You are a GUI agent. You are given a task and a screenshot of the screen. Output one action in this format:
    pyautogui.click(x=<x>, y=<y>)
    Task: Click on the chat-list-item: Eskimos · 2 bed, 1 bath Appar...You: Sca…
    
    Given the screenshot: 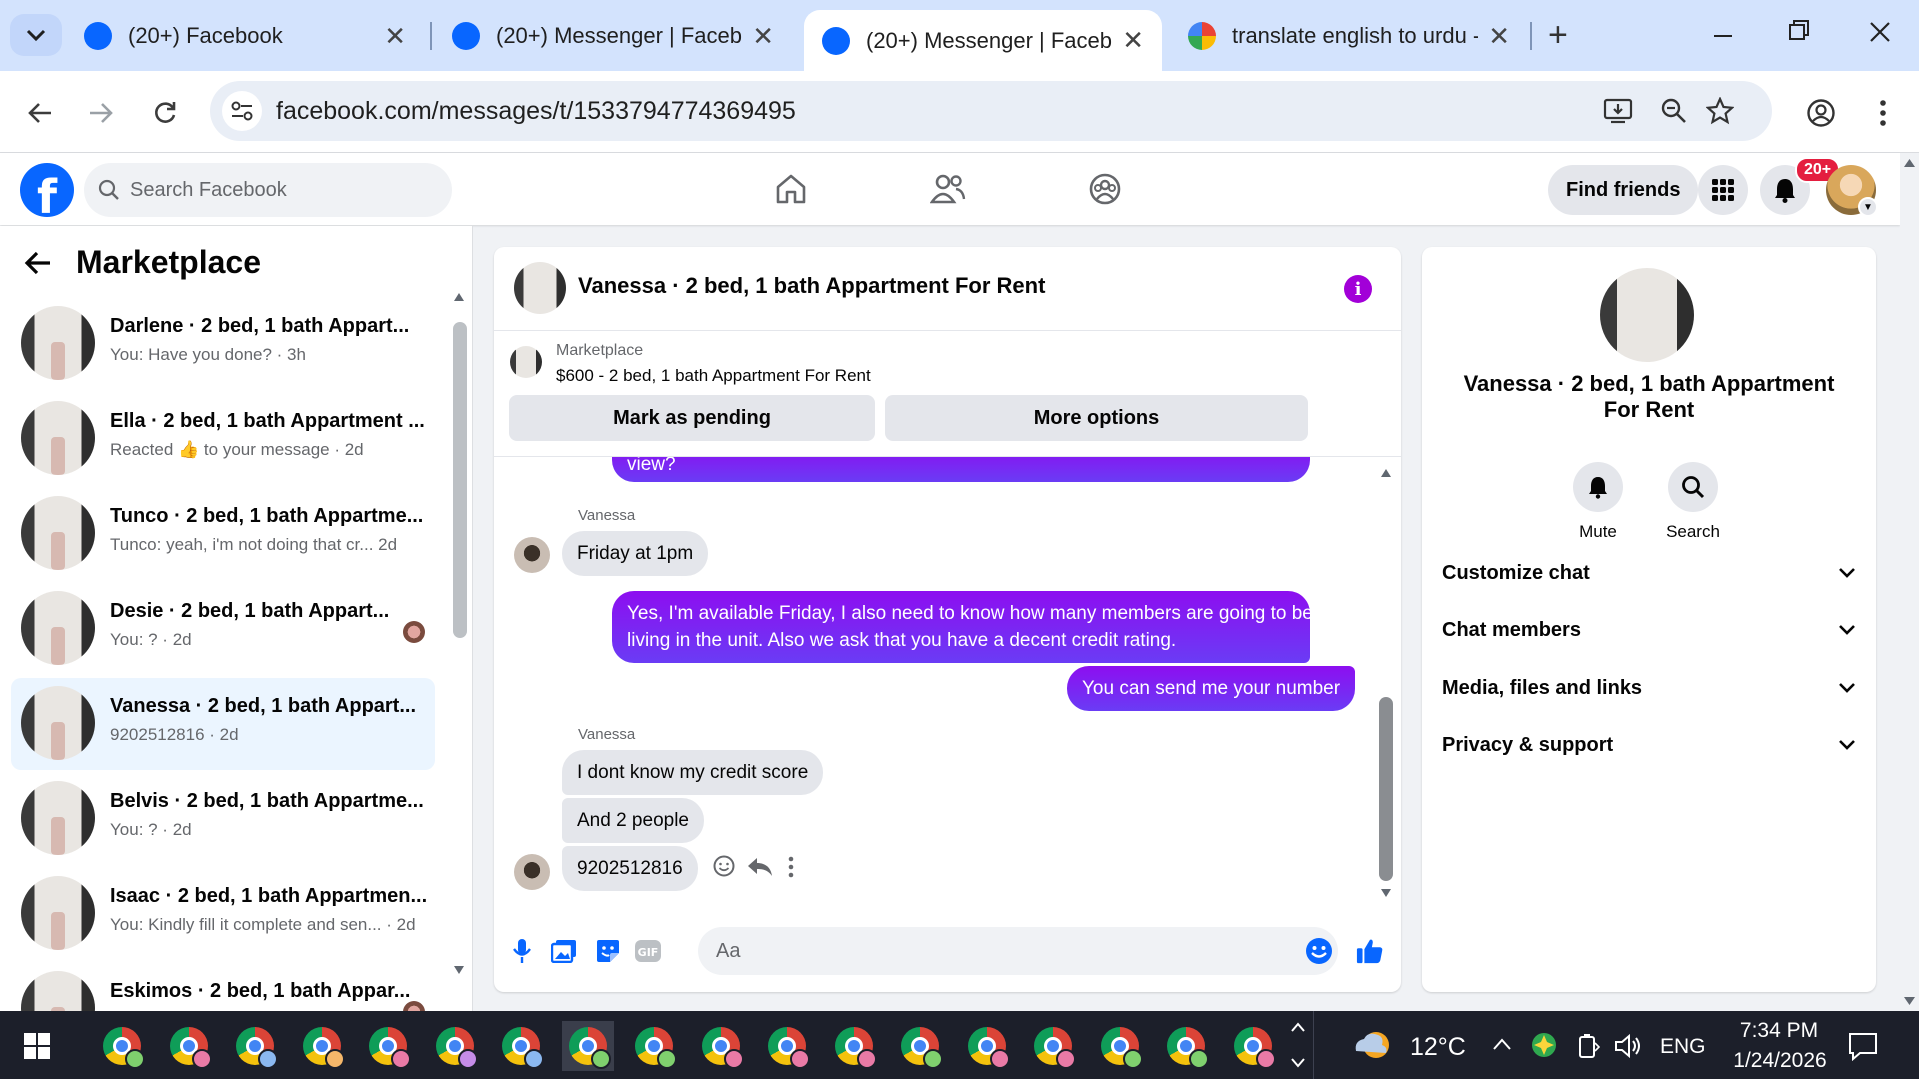 What is the action you would take?
    pyautogui.click(x=223, y=987)
    